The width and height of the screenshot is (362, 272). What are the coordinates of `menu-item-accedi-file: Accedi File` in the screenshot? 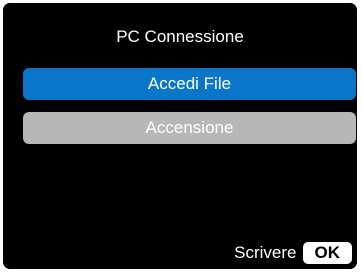 It's located at (189, 84).